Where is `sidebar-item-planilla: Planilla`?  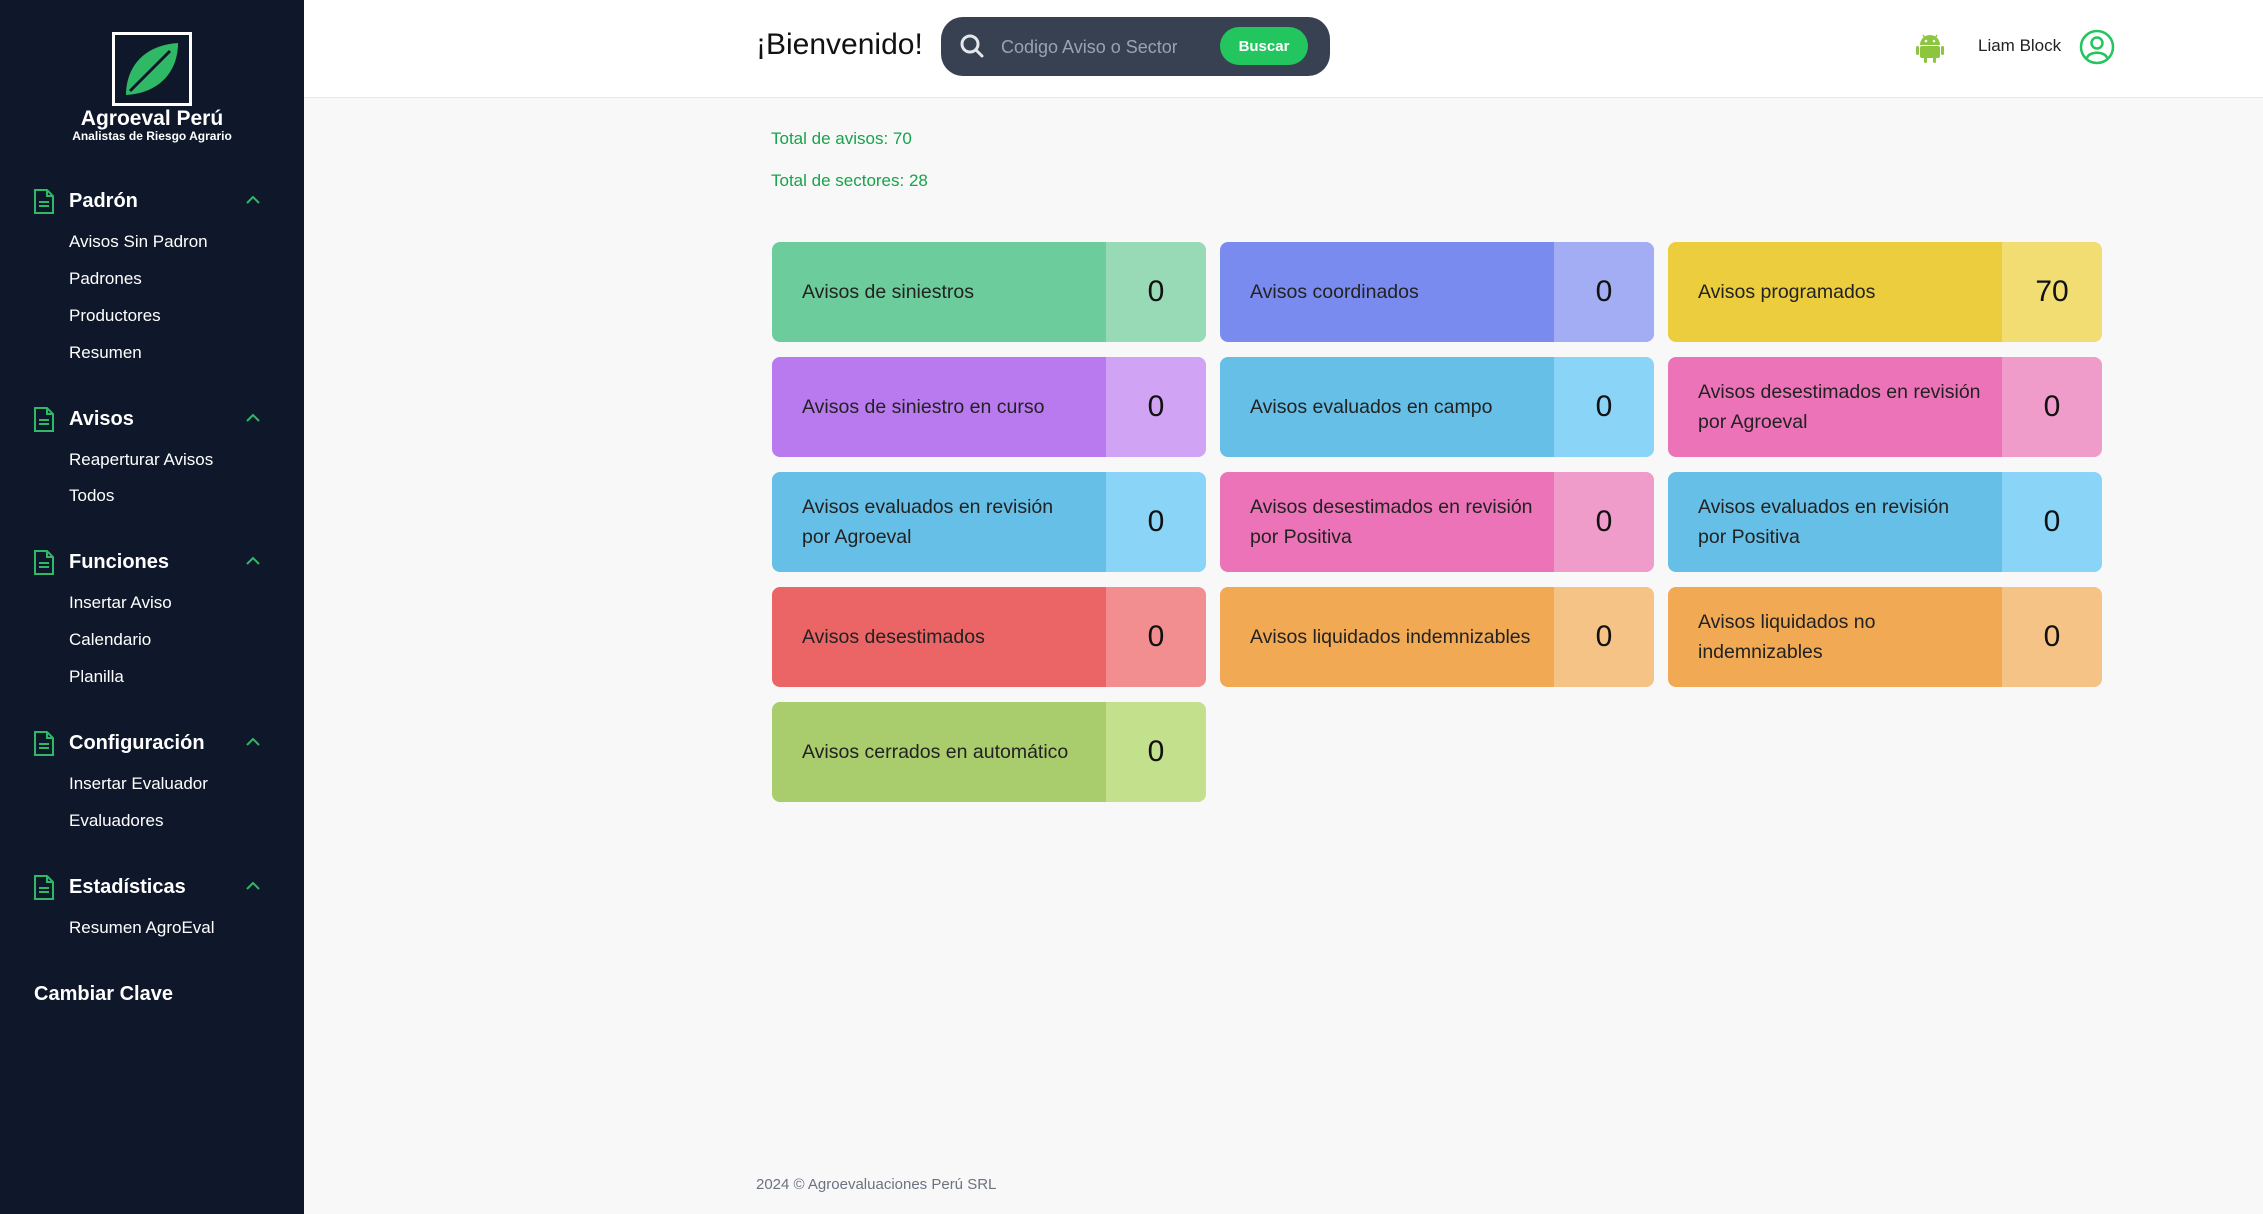
sidebar-item-planilla: Planilla is located at coordinates (96, 677).